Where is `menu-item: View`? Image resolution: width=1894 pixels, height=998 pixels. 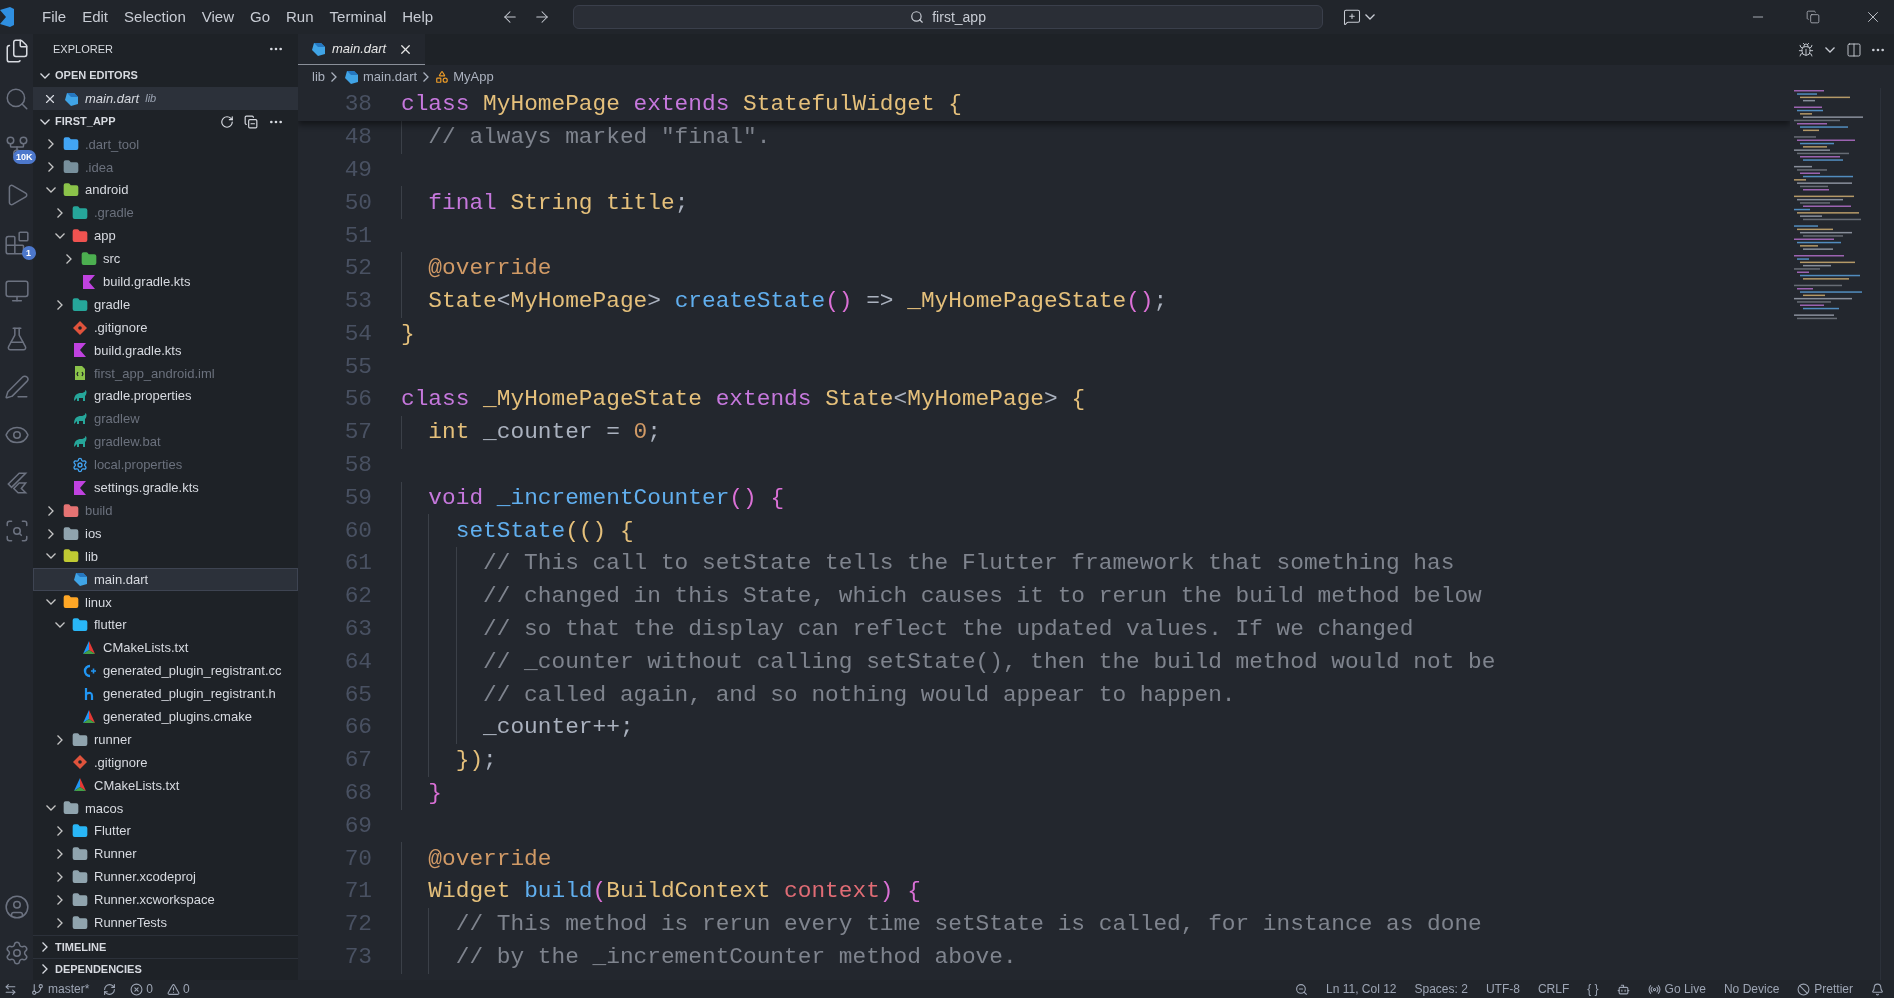
menu-item: View is located at coordinates (217, 17).